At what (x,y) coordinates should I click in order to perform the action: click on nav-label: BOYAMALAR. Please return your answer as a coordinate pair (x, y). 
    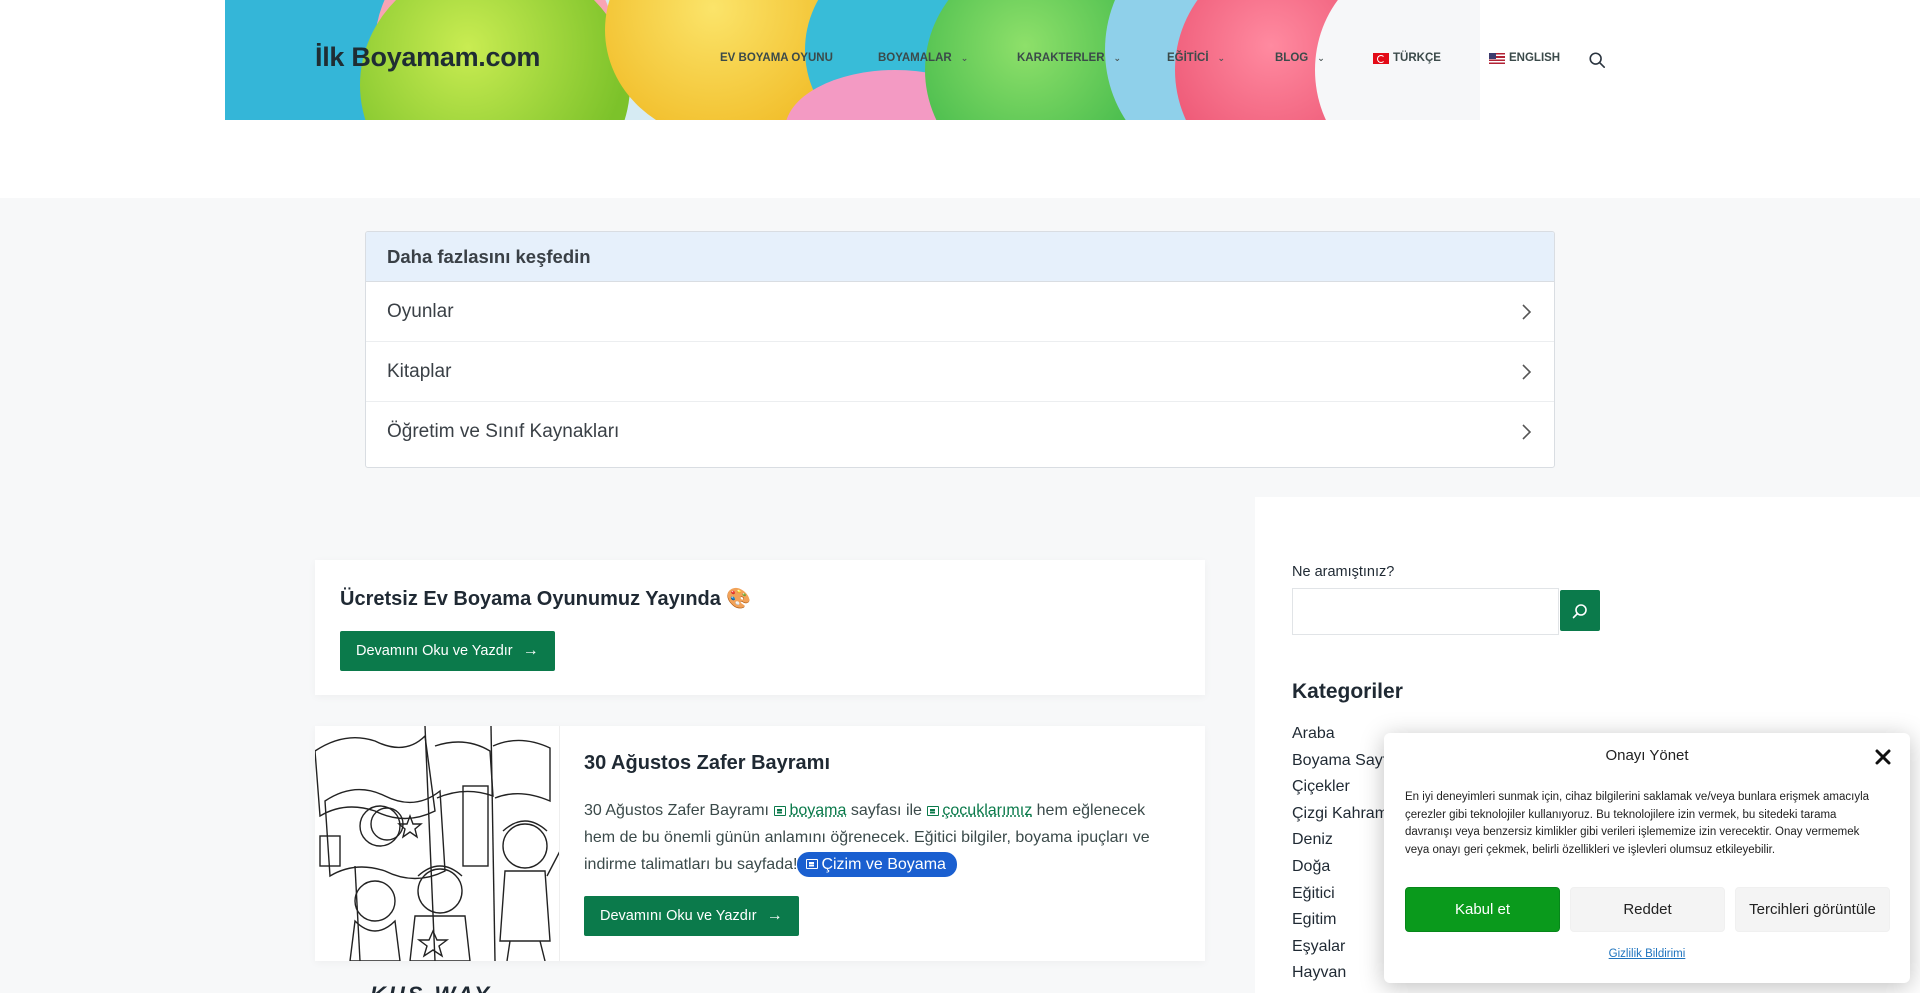
    Looking at the image, I should click on (915, 58).